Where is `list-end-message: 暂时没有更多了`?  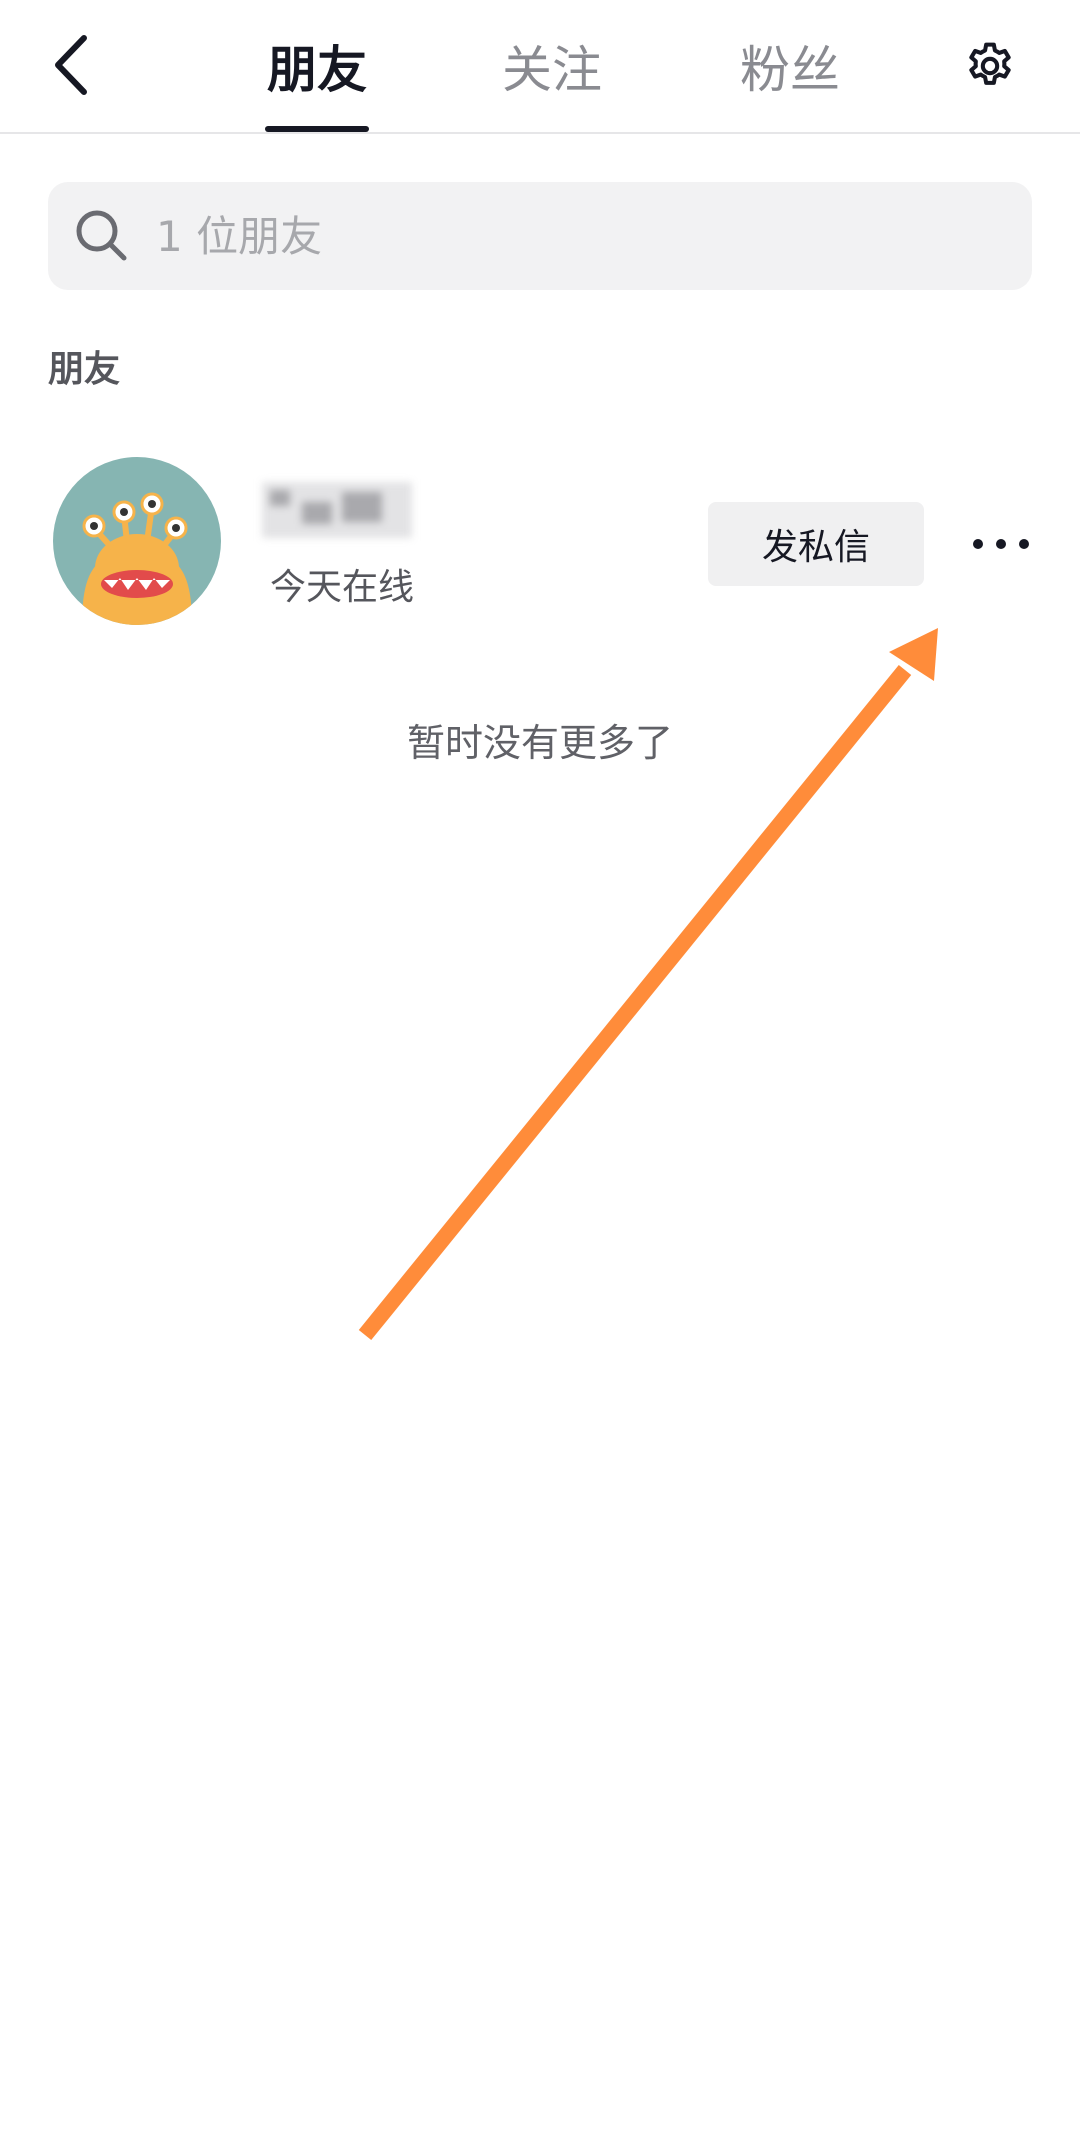 list-end-message: 暂时没有更多了 is located at coordinates (539, 743).